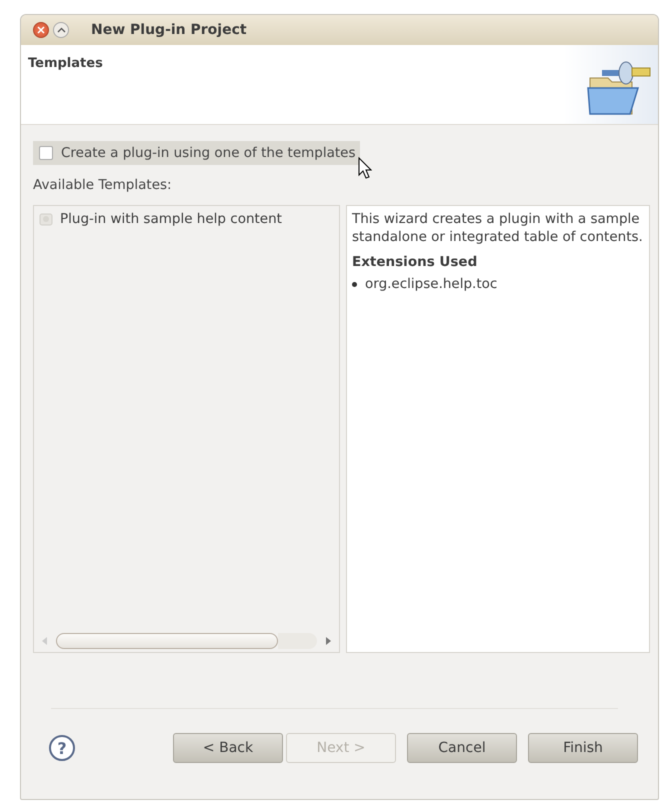 The height and width of the screenshot is (803, 662). Describe the element at coordinates (46, 153) in the screenshot. I see `checkbox` at that location.